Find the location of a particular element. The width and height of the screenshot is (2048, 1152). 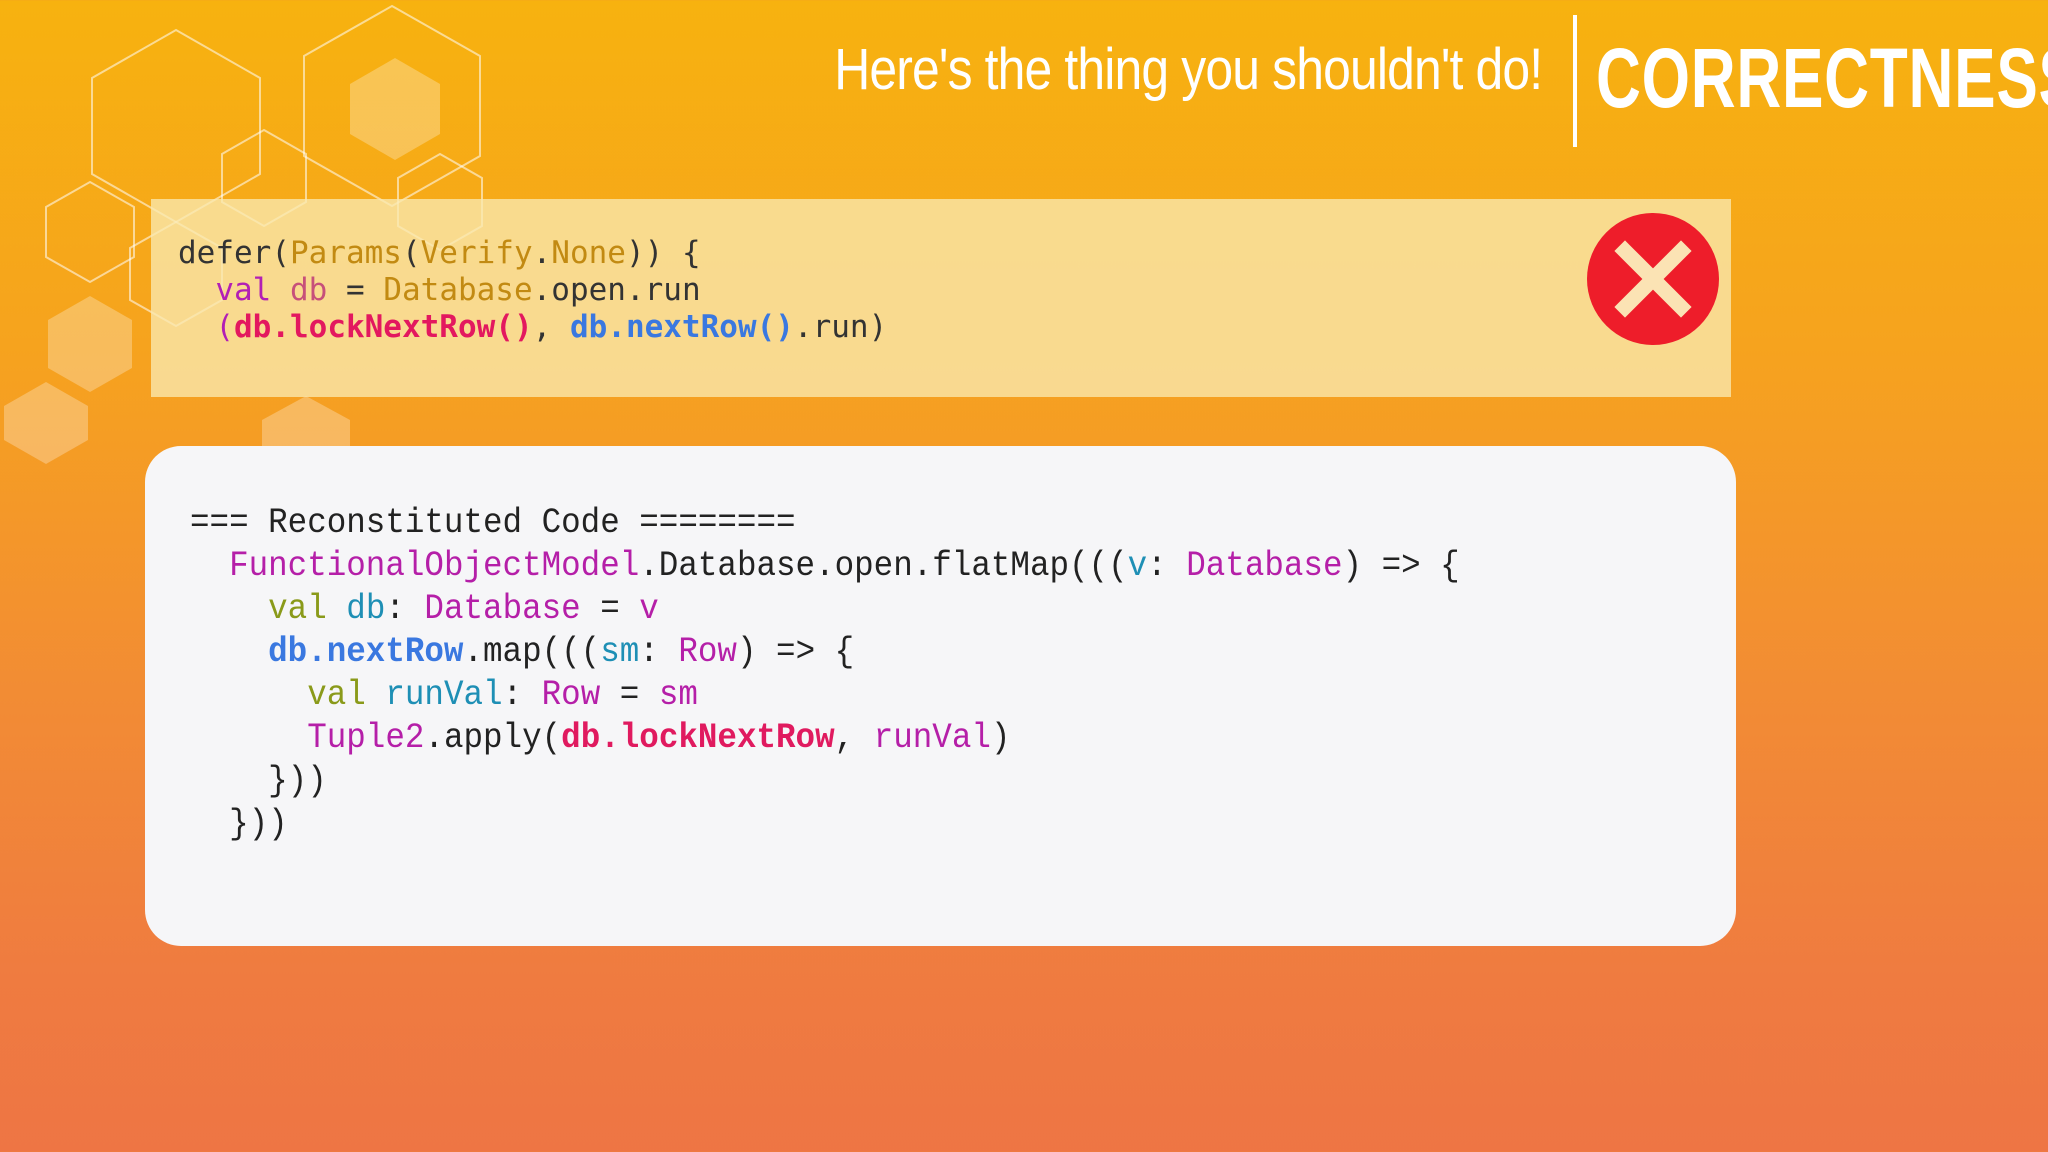

code-token: .run) is located at coordinates (840, 327).